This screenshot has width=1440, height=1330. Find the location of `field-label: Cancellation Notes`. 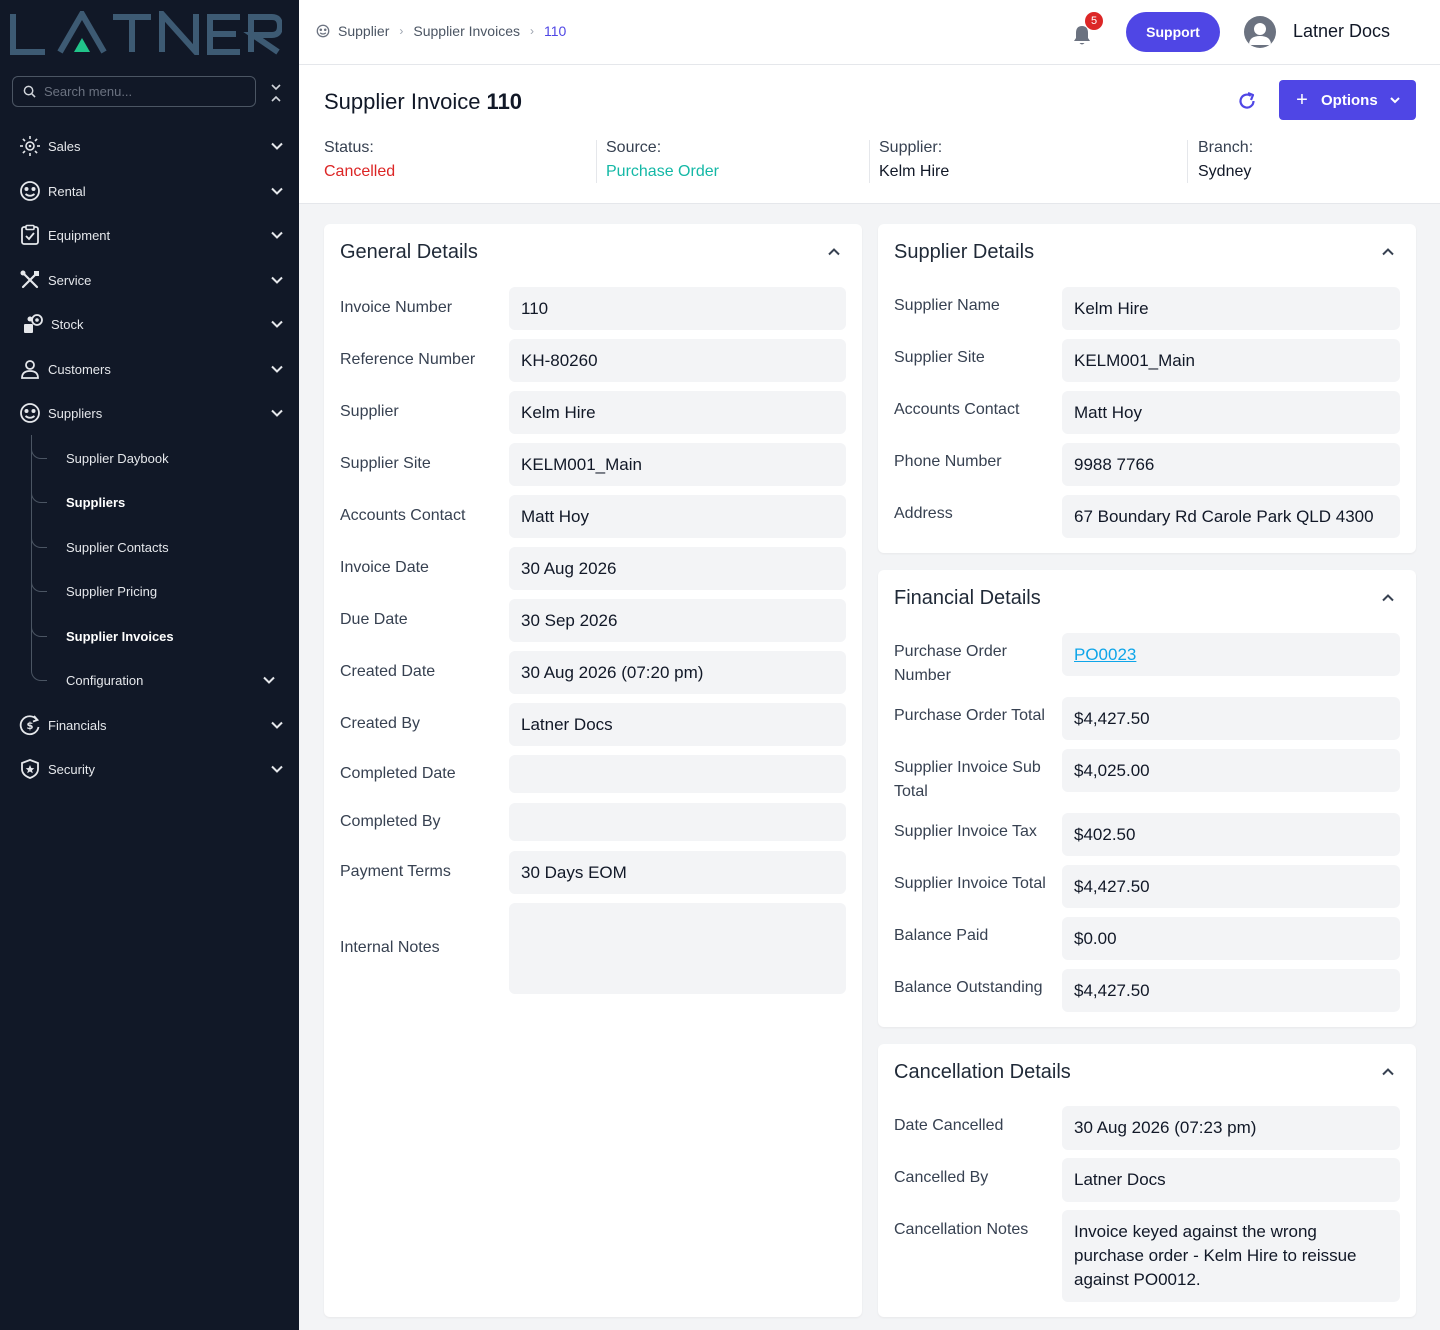

field-label: Cancellation Notes is located at coordinates (961, 1229).